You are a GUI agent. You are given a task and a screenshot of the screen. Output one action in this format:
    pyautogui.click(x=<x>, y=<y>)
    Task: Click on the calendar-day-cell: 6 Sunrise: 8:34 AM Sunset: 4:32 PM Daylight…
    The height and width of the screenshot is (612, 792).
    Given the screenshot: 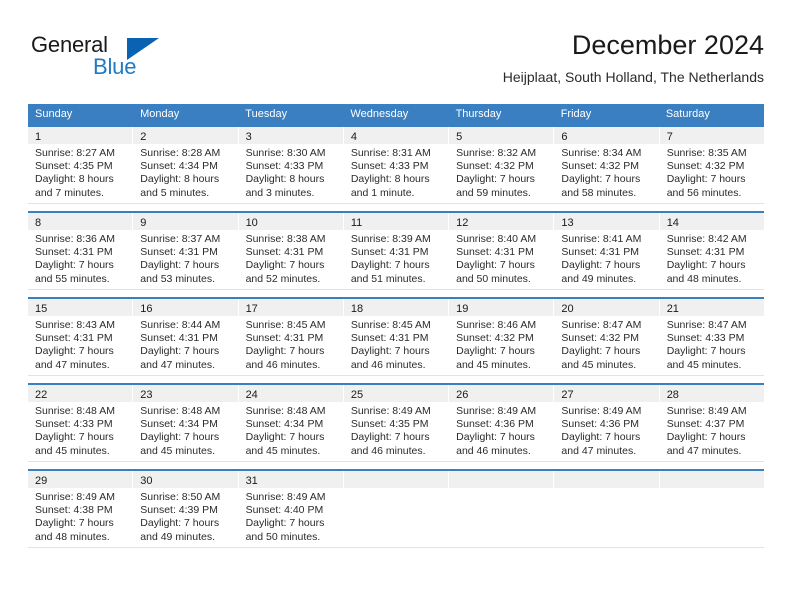 What is the action you would take?
    pyautogui.click(x=607, y=165)
    